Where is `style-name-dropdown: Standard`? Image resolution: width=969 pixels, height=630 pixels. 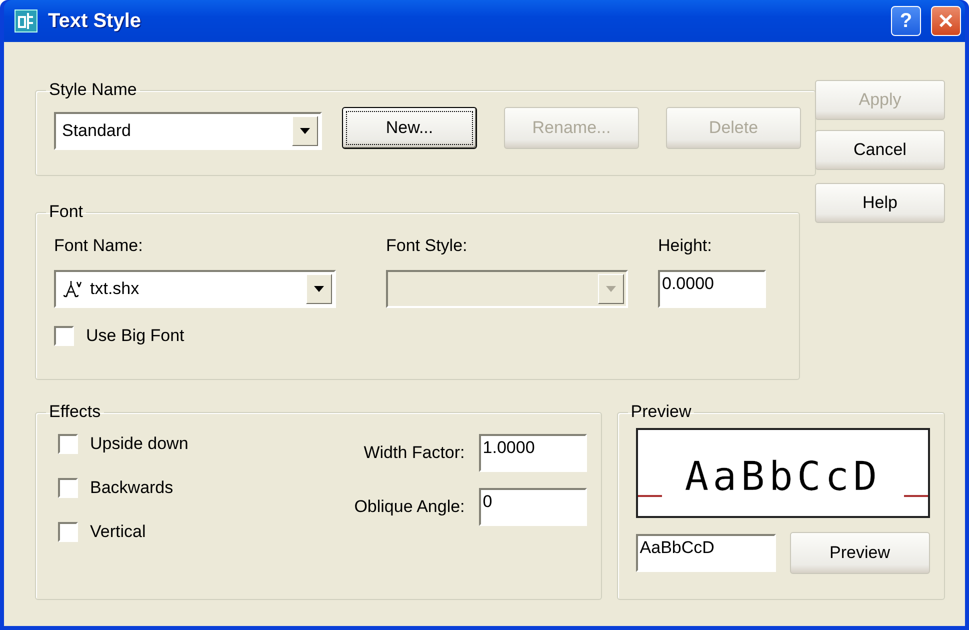
style-name-dropdown: Standard is located at coordinates (188, 131).